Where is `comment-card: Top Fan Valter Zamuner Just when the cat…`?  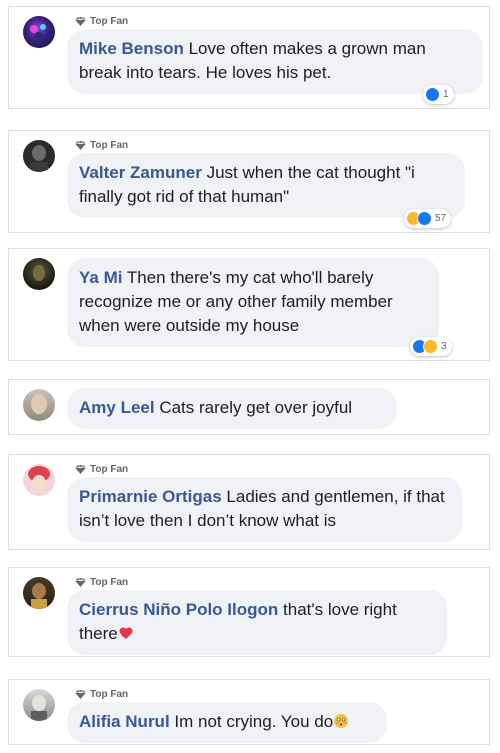
comment-card: Top Fan Valter Zamuner Just when the cat… is located at coordinates (249, 181).